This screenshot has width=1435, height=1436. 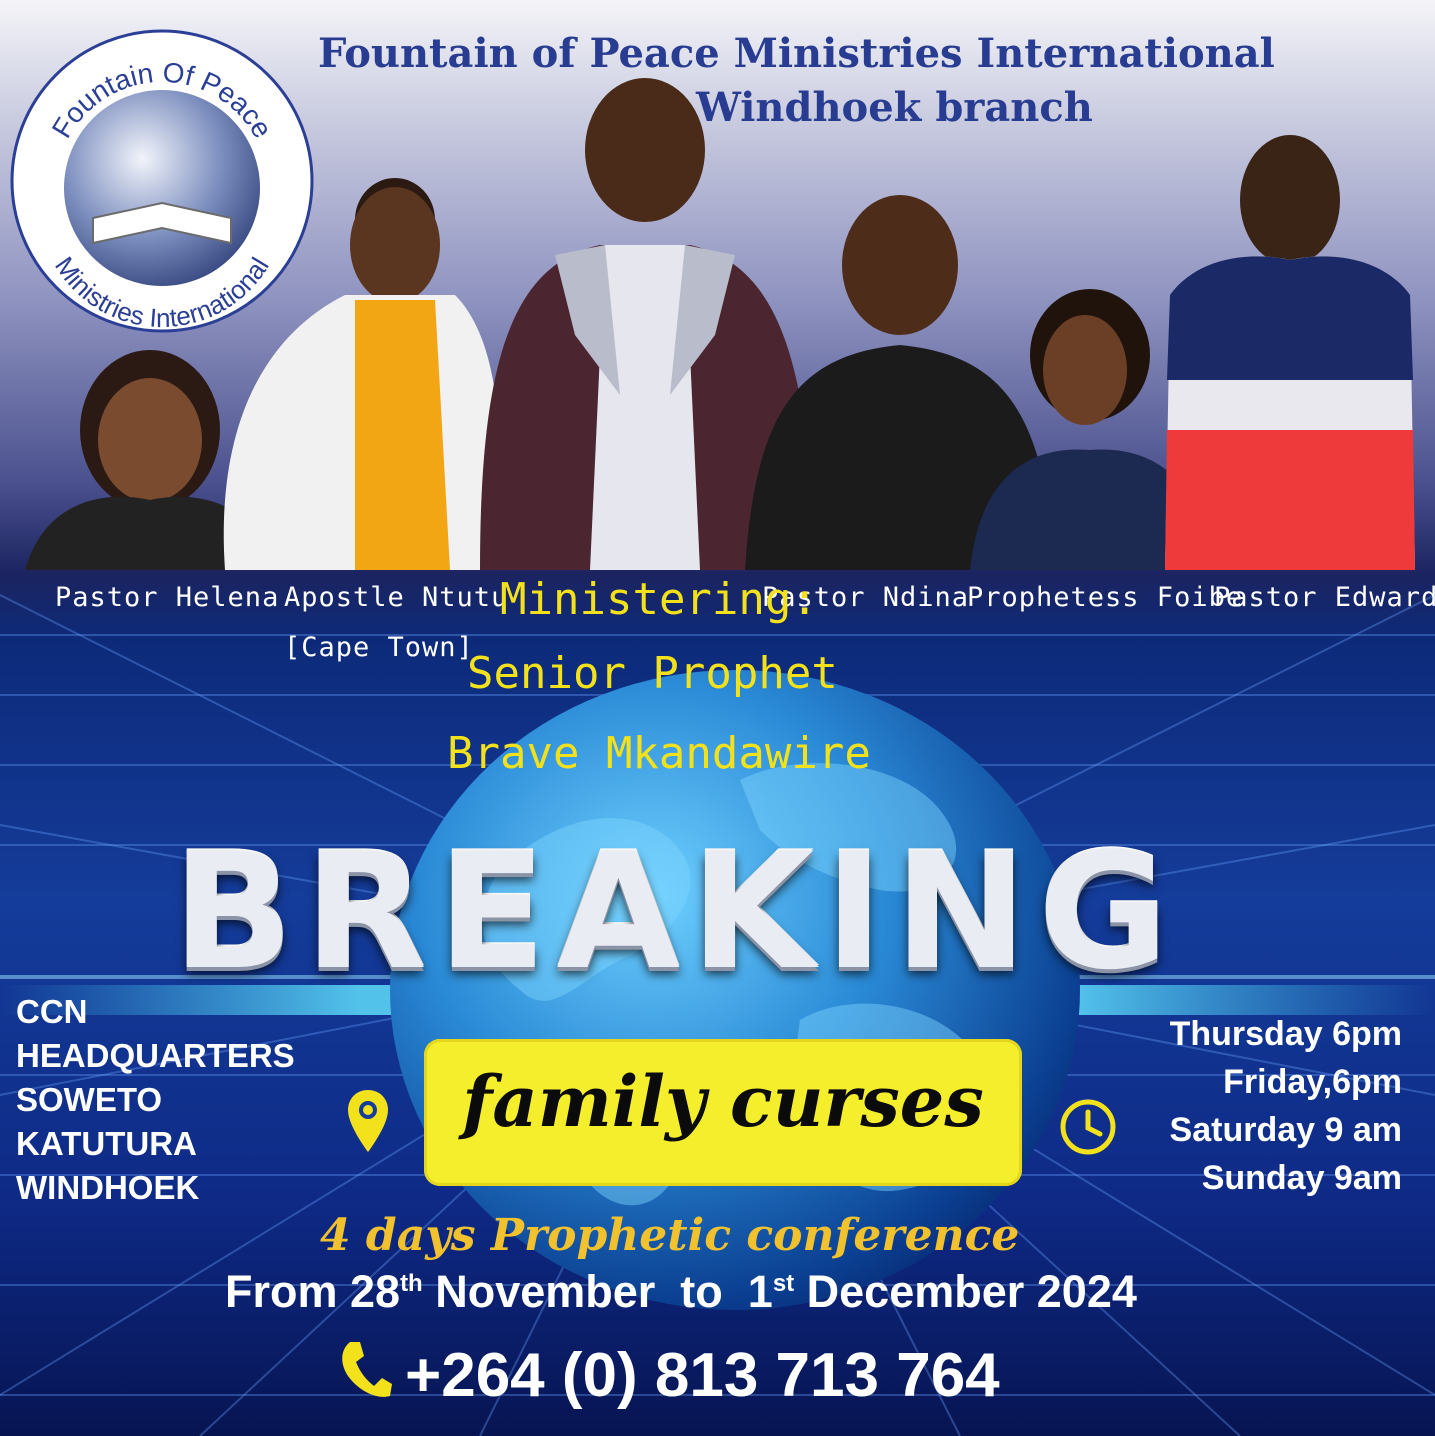 What do you see at coordinates (1287, 350) in the screenshot?
I see `photo-pastor-edward` at bounding box center [1287, 350].